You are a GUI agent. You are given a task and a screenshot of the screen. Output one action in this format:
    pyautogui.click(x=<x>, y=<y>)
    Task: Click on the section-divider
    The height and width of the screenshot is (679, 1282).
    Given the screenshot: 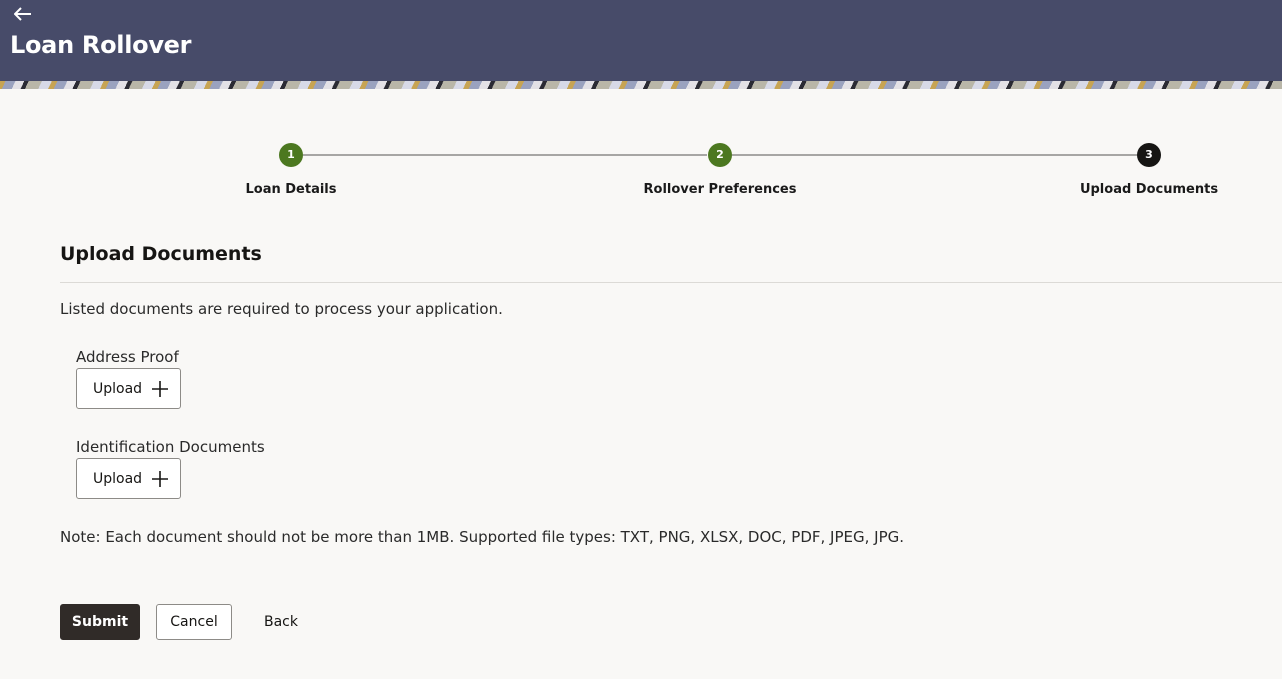 What is the action you would take?
    pyautogui.click(x=671, y=282)
    